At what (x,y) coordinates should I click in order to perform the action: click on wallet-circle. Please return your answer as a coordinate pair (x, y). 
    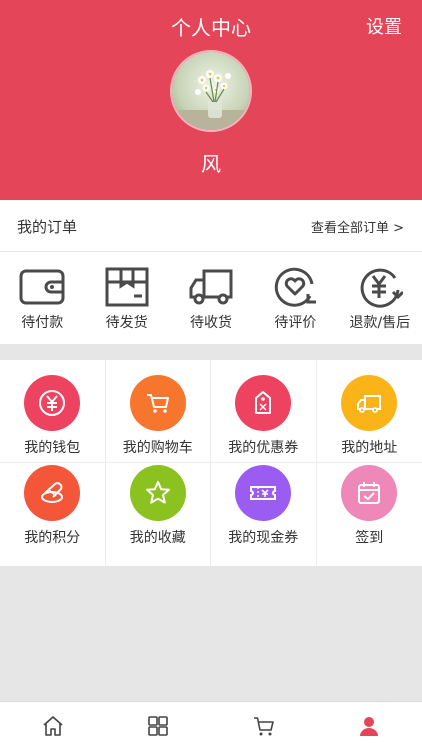
    Looking at the image, I should click on (52, 403).